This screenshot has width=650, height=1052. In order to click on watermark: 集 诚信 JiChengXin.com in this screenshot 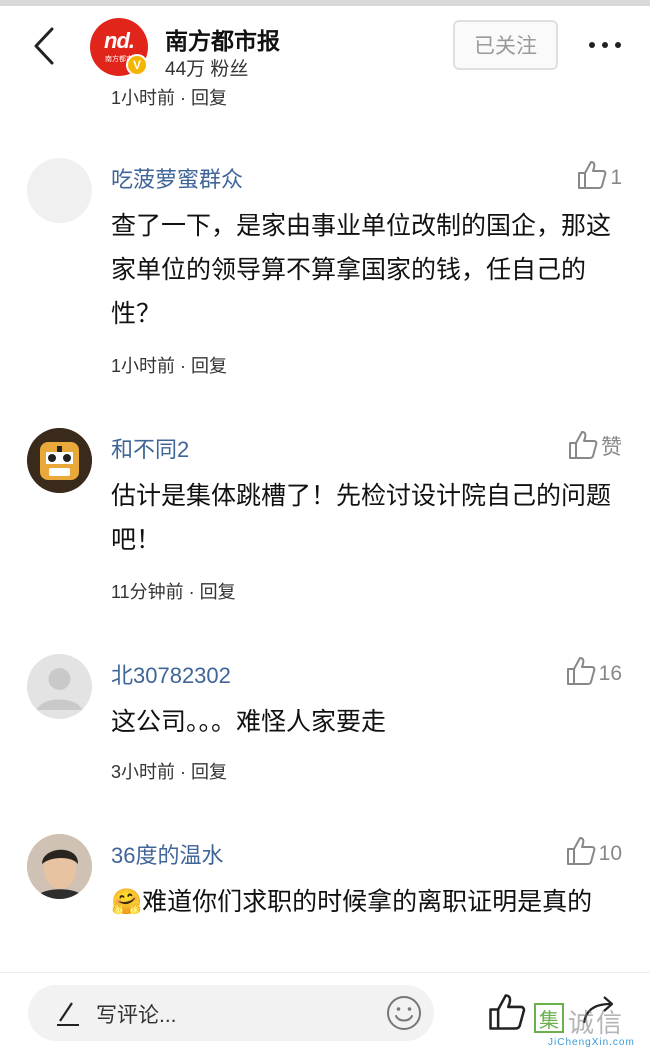, I will do `click(592, 1027)`.